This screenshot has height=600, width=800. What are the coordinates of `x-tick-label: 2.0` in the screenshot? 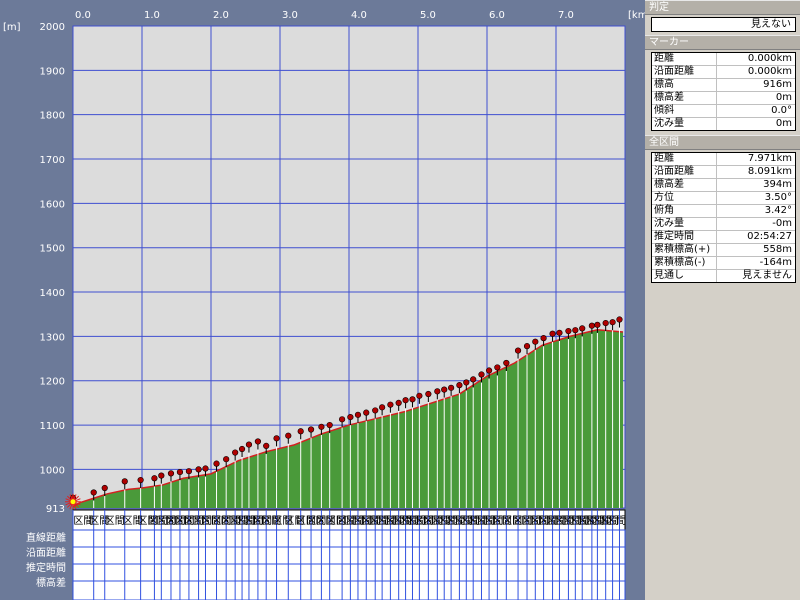 It's located at (221, 15).